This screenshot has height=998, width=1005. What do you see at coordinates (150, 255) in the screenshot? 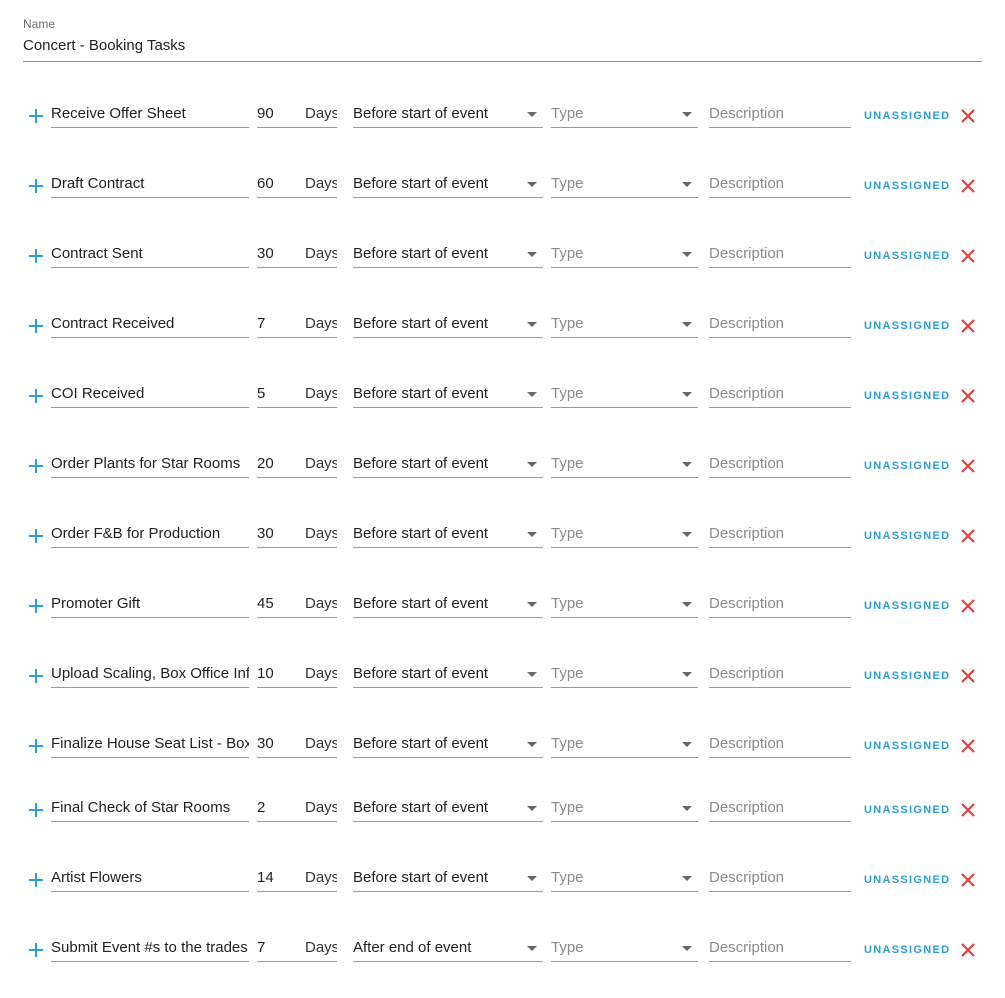
I see `task-name-input: Contract Sent` at bounding box center [150, 255].